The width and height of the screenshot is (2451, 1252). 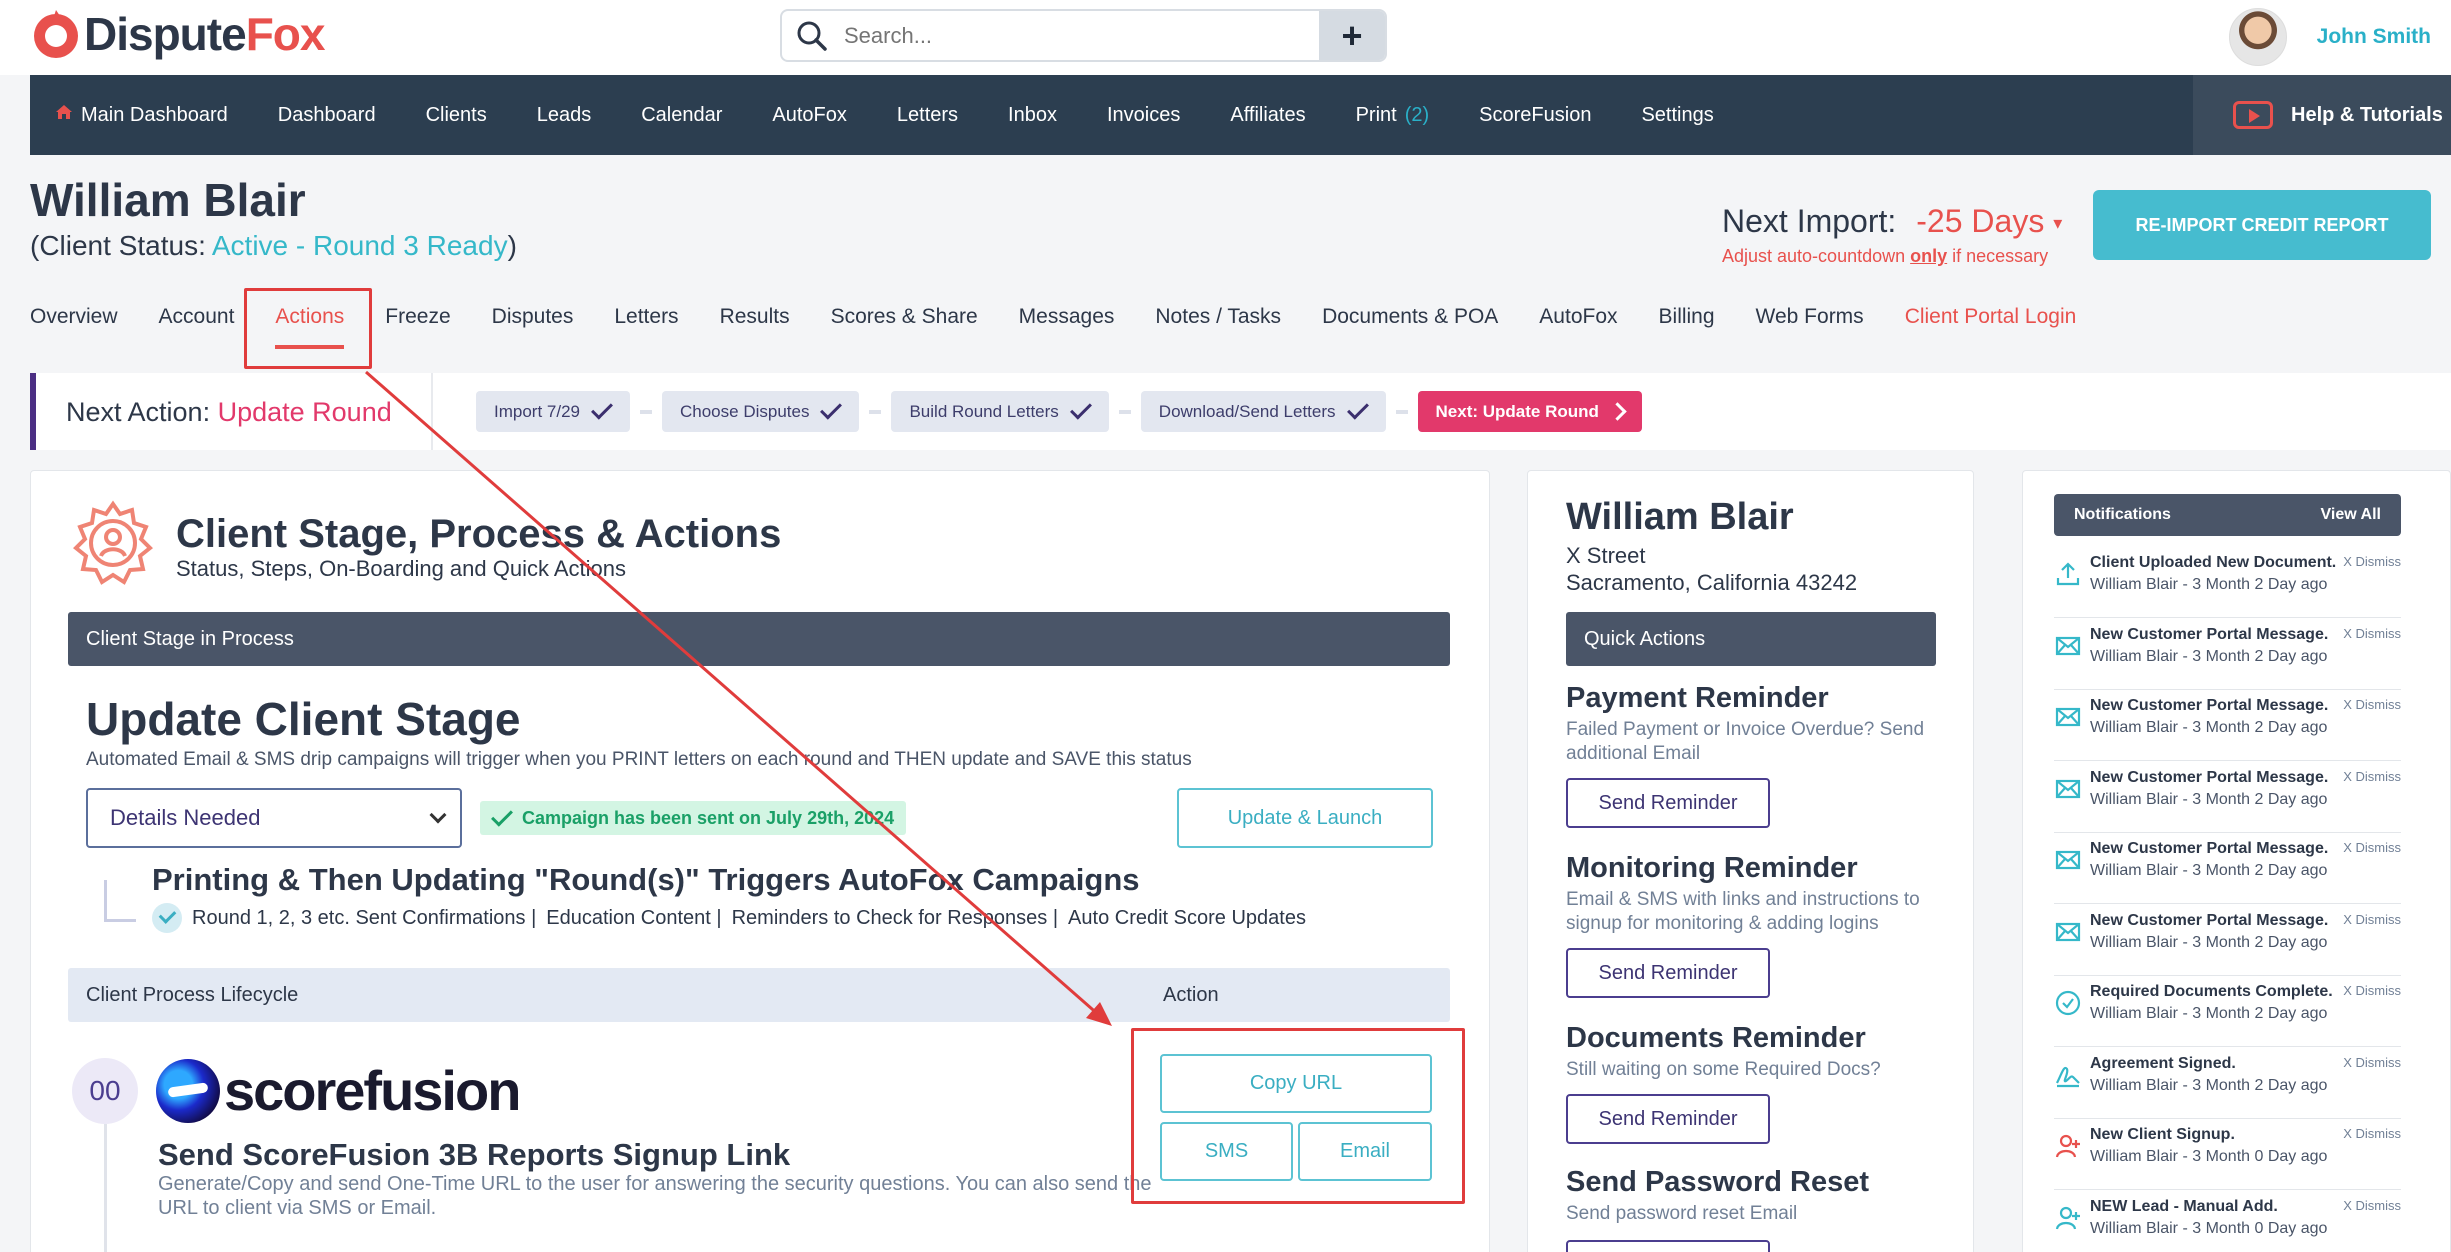 What do you see at coordinates (1410, 317) in the screenshot?
I see `tab-documents-poa: Documents & POA` at bounding box center [1410, 317].